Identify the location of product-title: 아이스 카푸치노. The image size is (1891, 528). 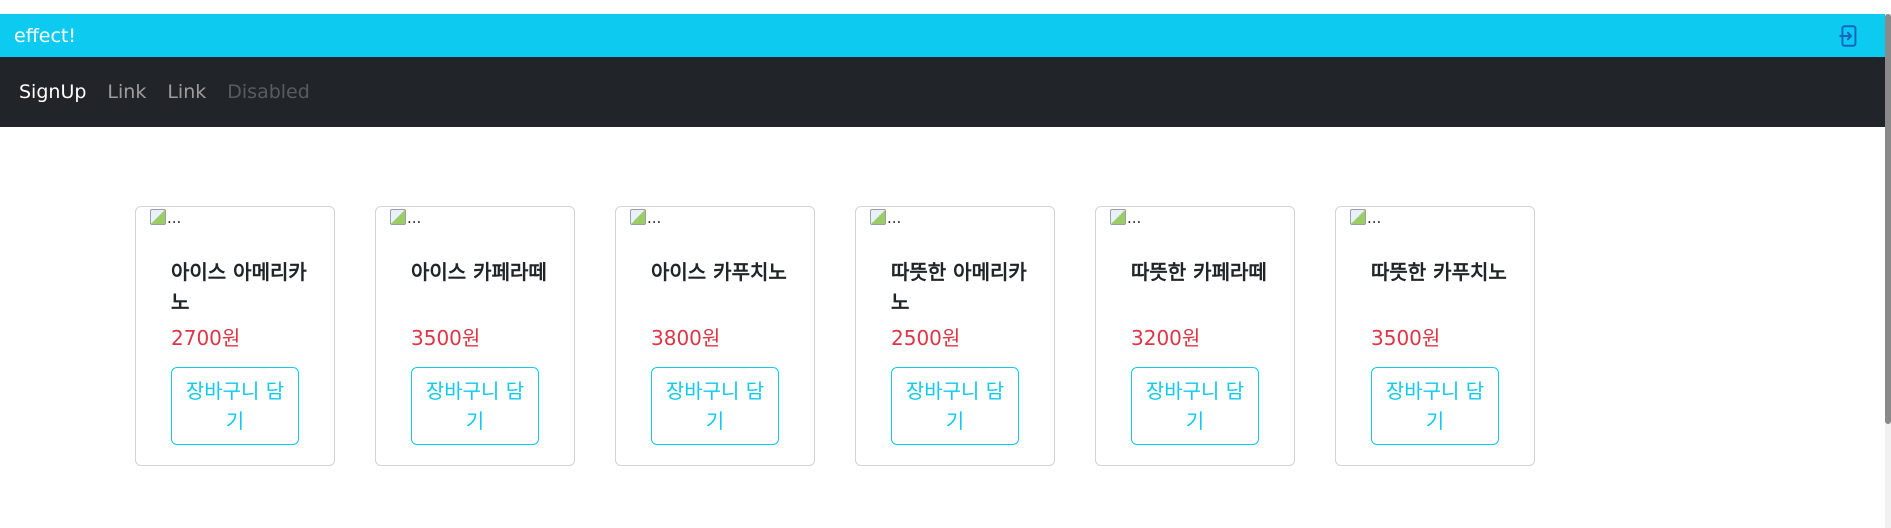
(719, 272).